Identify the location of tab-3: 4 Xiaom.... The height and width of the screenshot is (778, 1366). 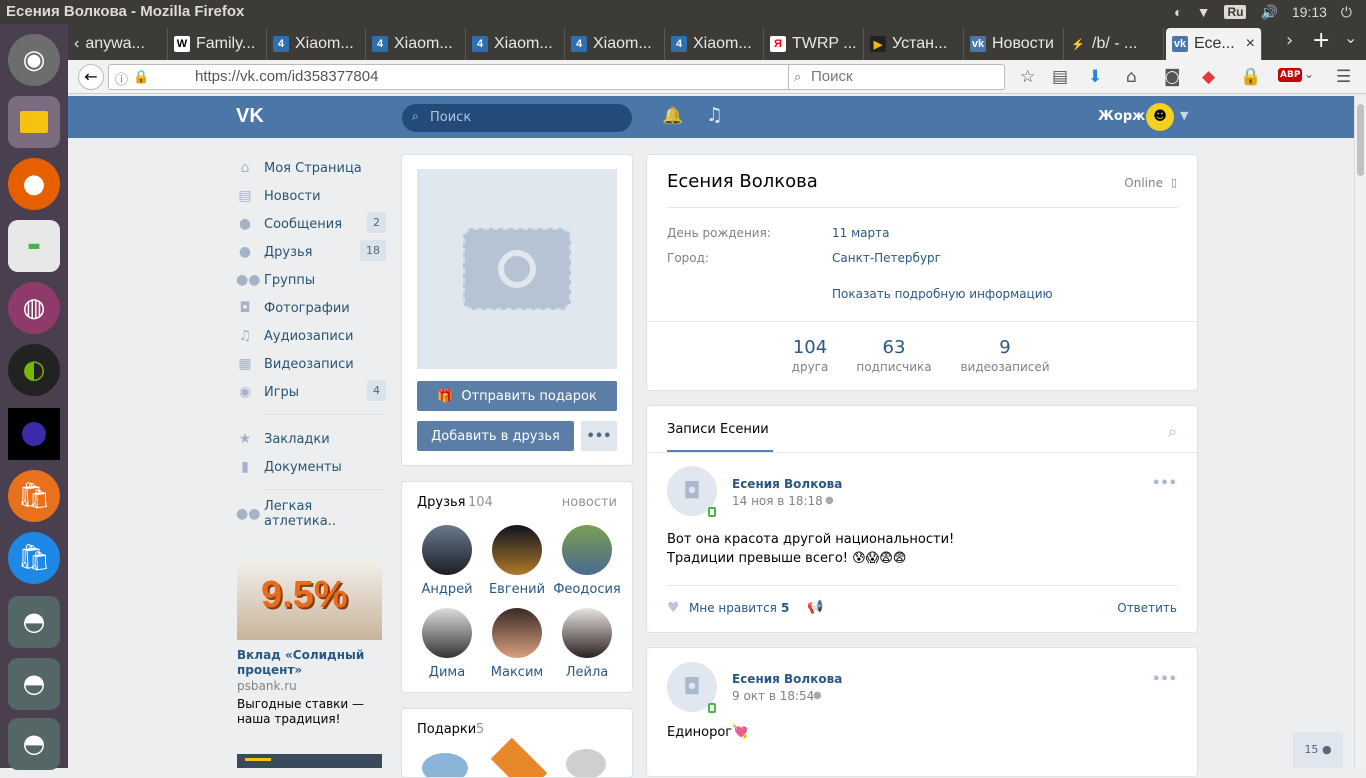
(416, 44).